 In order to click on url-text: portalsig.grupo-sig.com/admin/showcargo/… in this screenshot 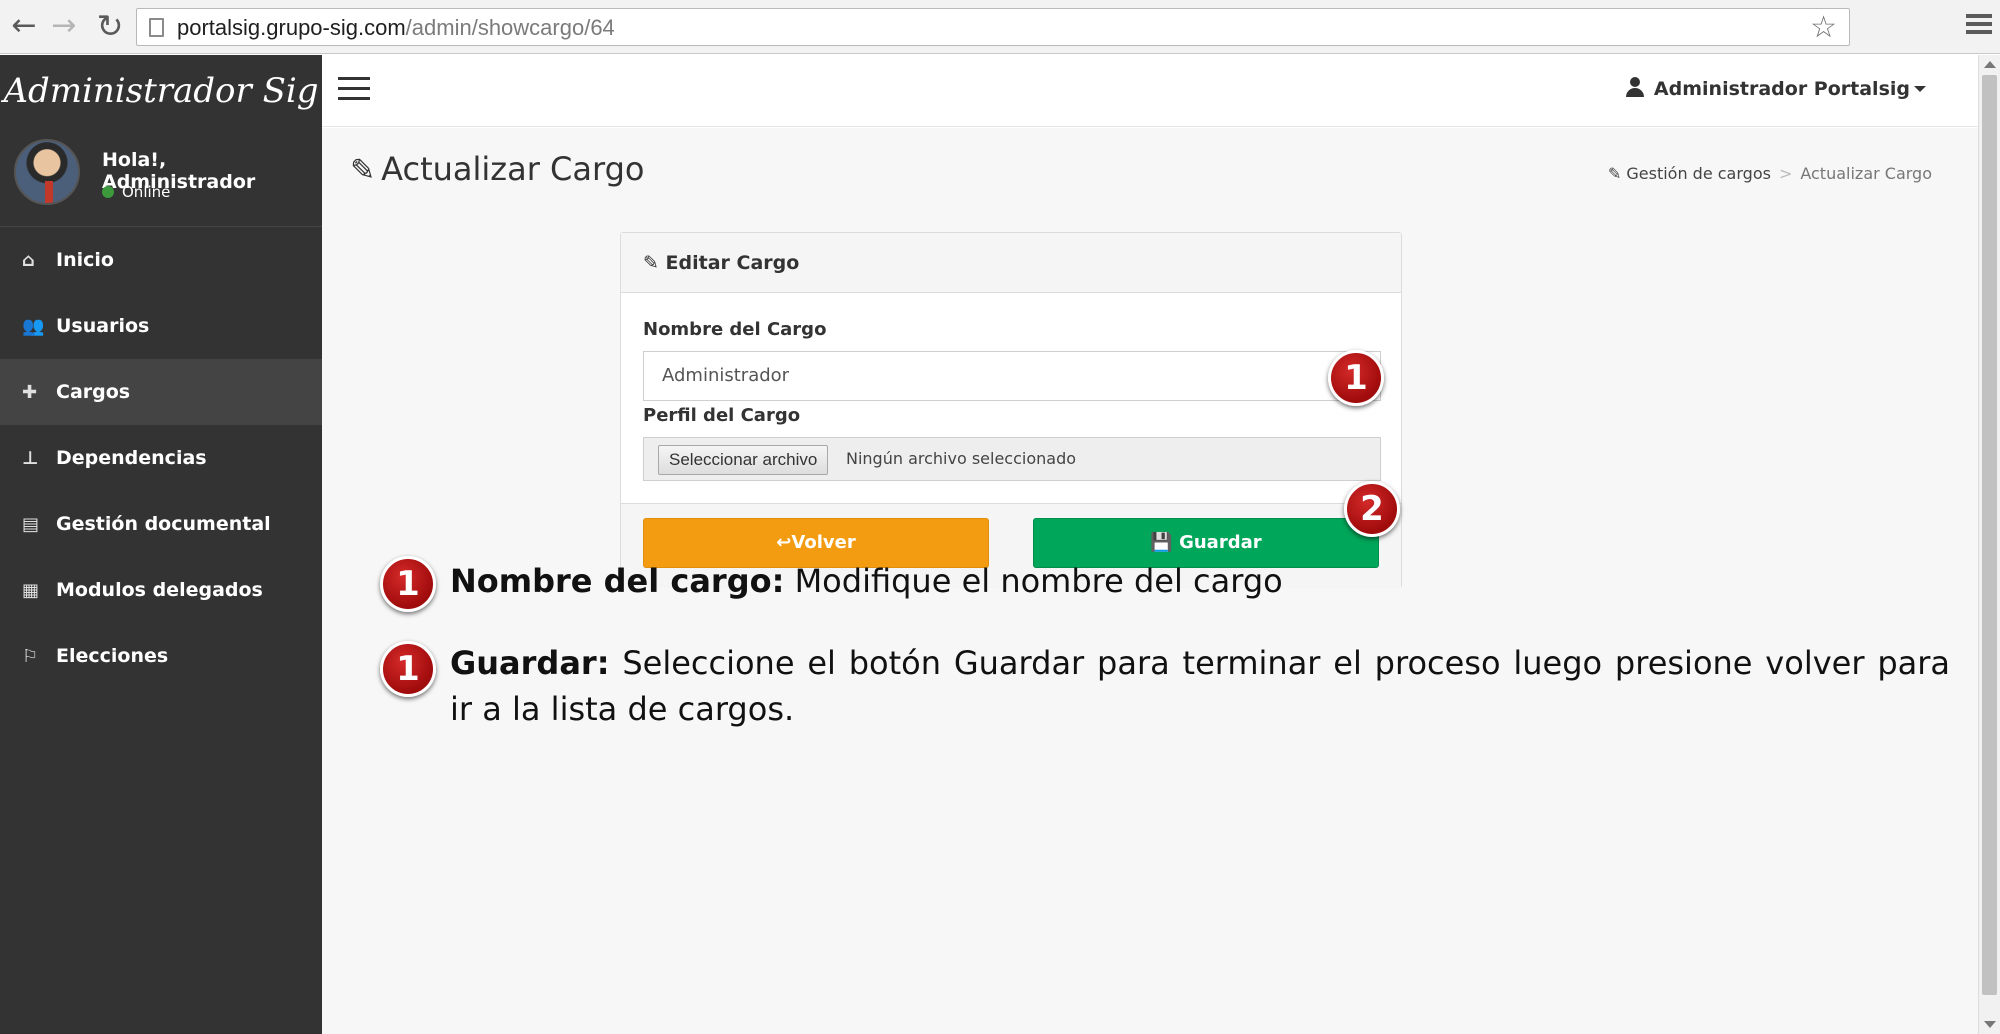, I will do `click(396, 28)`.